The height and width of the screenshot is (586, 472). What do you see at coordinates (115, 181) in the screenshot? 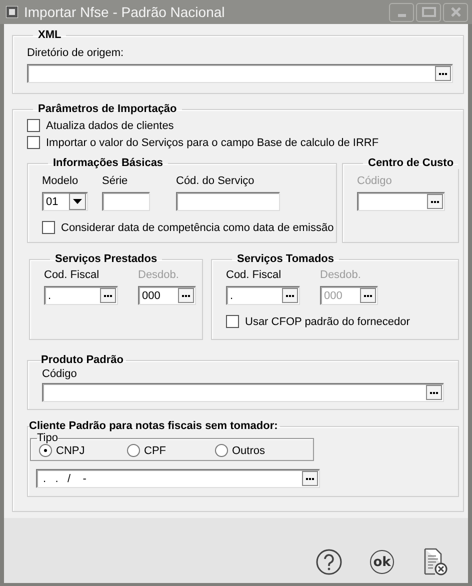
I see `field-label: Série` at bounding box center [115, 181].